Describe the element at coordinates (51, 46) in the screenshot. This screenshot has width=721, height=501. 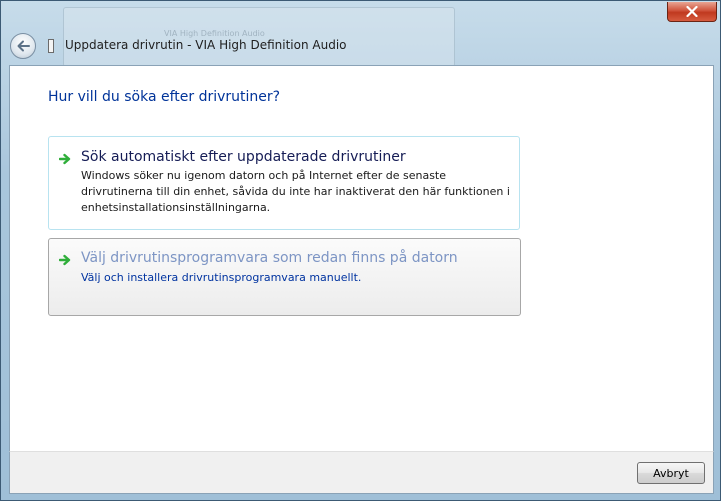
I see `device-icon` at that location.